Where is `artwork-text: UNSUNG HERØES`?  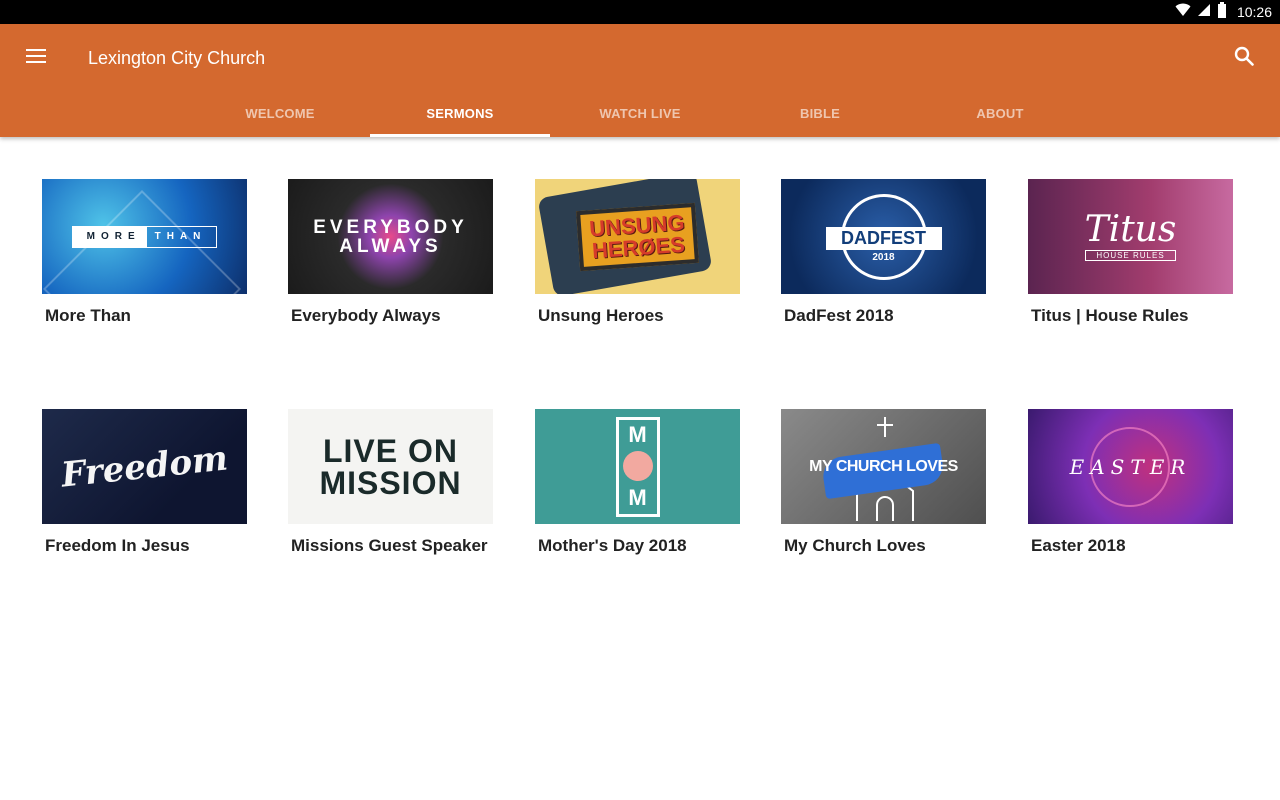
artwork-text: UNSUNG HERØES is located at coordinates (637, 236).